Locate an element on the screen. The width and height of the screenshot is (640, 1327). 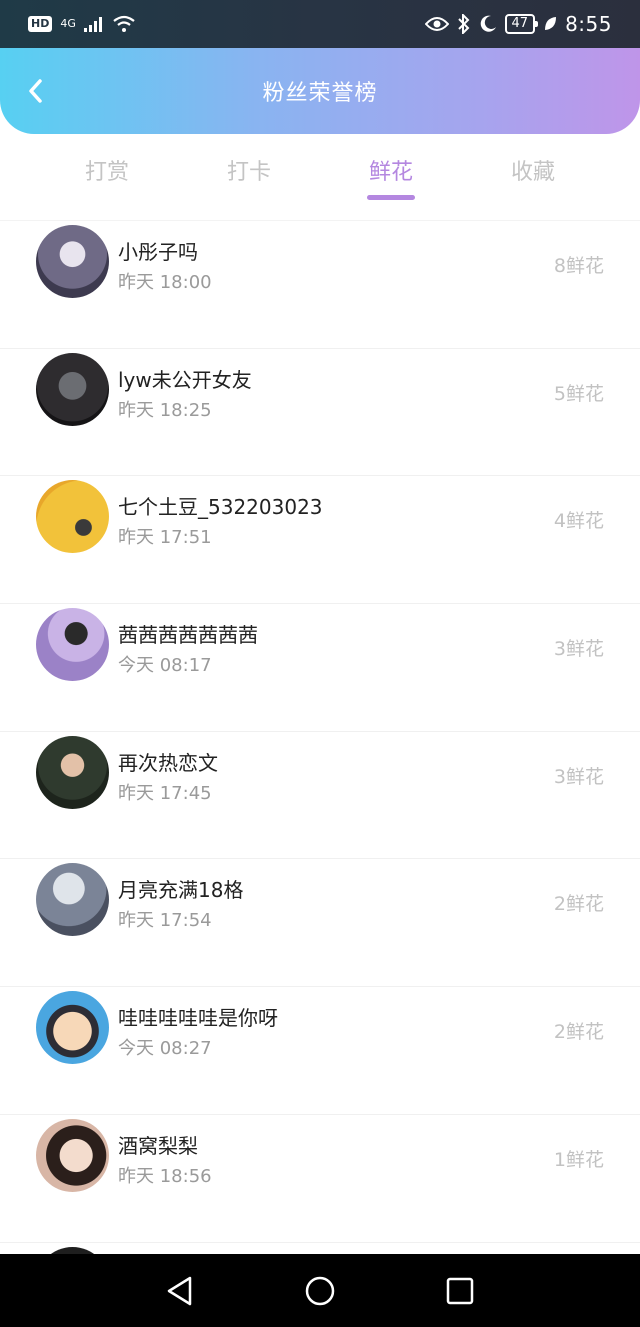
flower-count: 5鲜花 is located at coordinates (578, 393).